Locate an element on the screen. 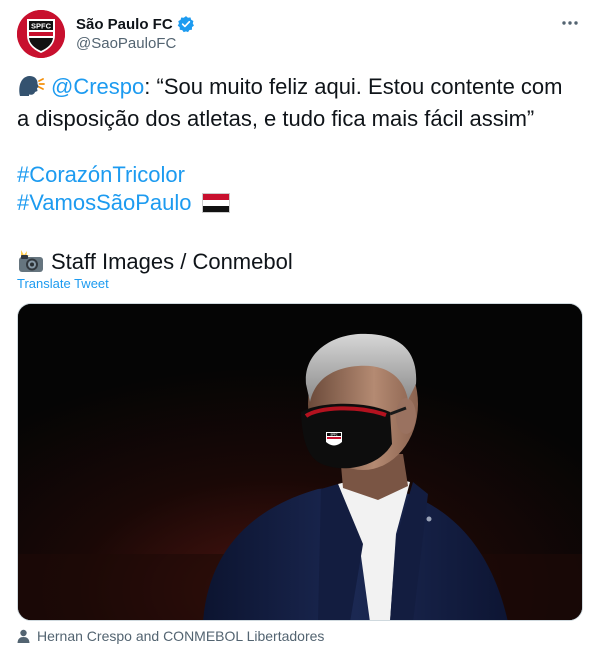 This screenshot has height=653, width=600. avatar: SPFC is located at coordinates (41, 34).